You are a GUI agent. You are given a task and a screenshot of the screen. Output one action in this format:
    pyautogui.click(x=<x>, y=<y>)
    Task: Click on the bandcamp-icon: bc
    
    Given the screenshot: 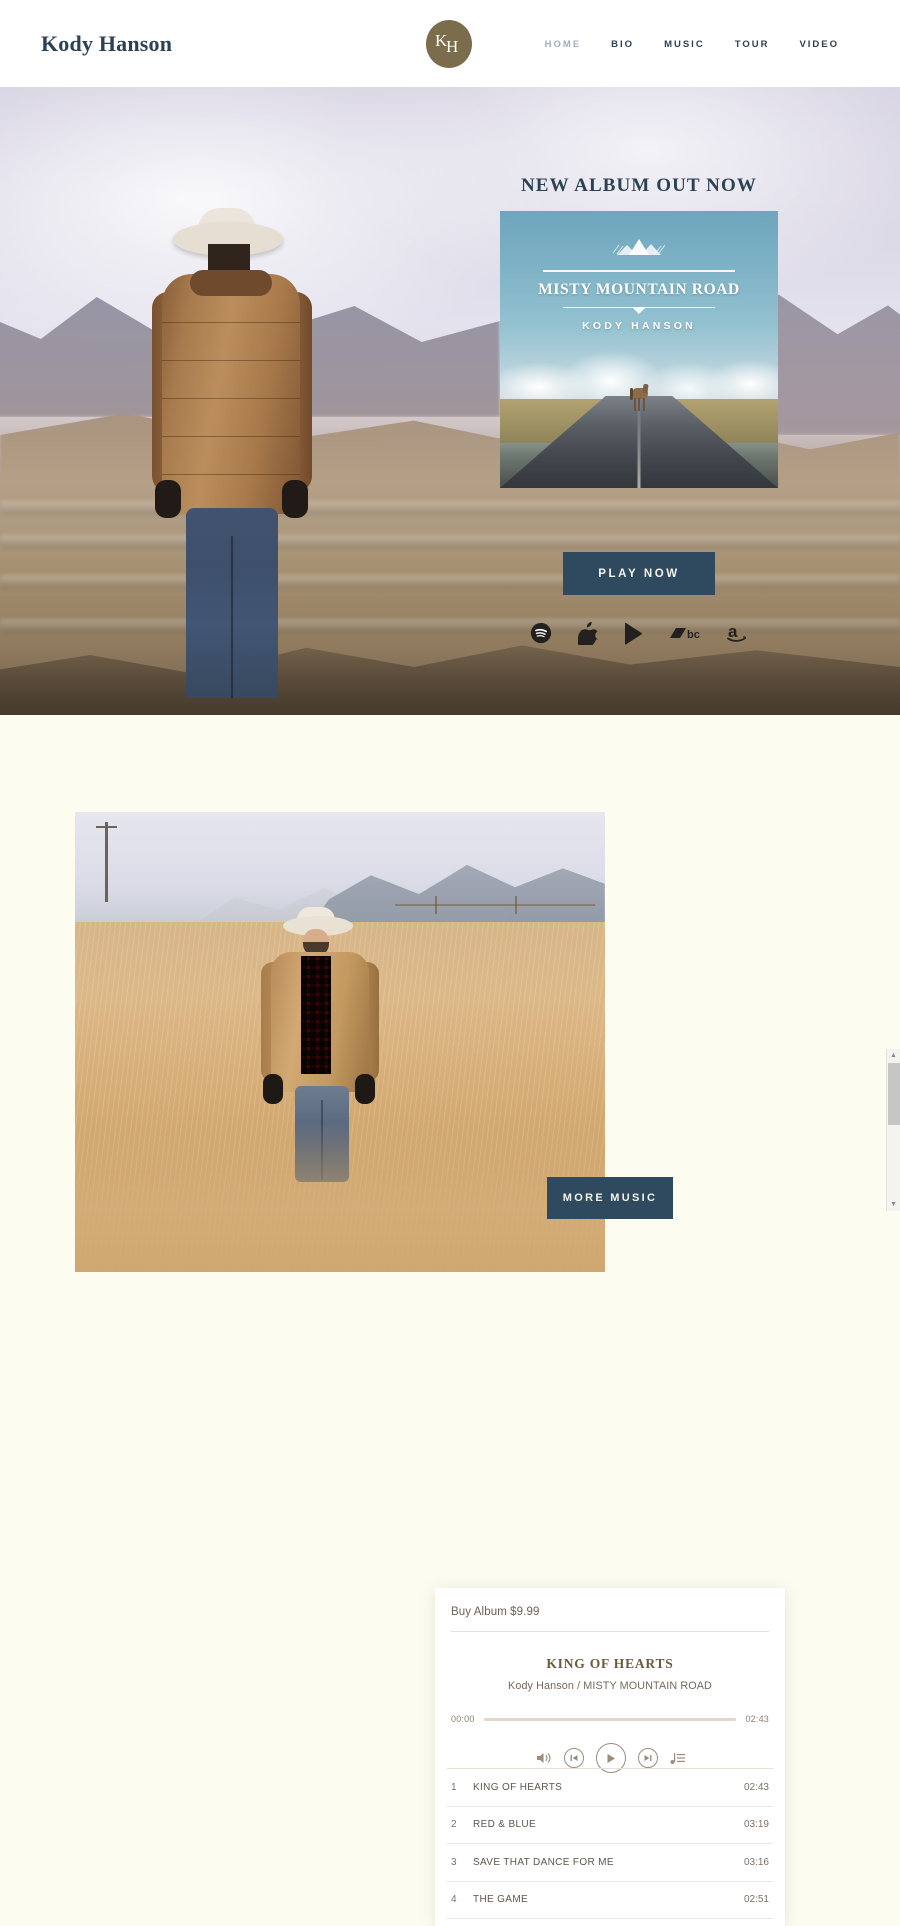 What is the action you would take?
    pyautogui.click(x=685, y=633)
    